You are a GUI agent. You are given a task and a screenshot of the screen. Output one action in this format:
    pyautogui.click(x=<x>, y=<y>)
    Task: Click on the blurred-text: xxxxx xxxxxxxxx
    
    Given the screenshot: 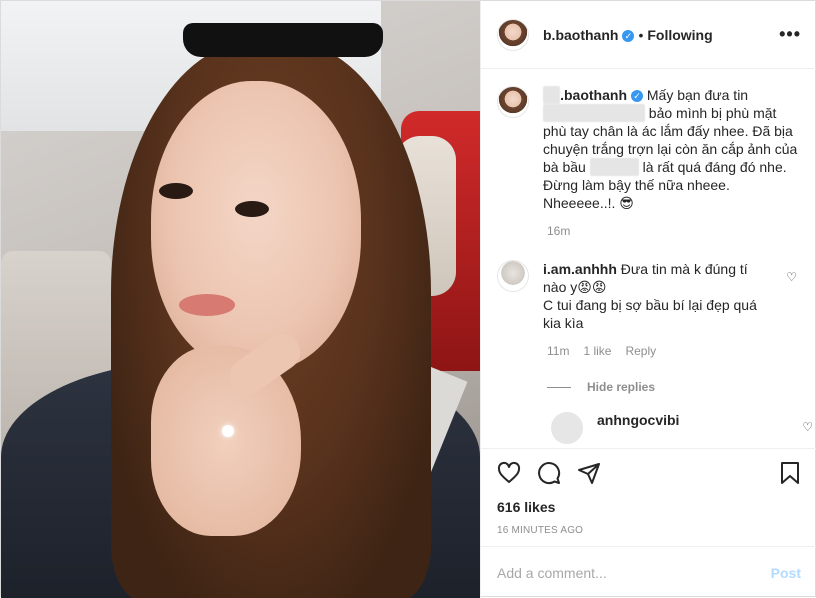 What is the action you would take?
    pyautogui.click(x=594, y=113)
    